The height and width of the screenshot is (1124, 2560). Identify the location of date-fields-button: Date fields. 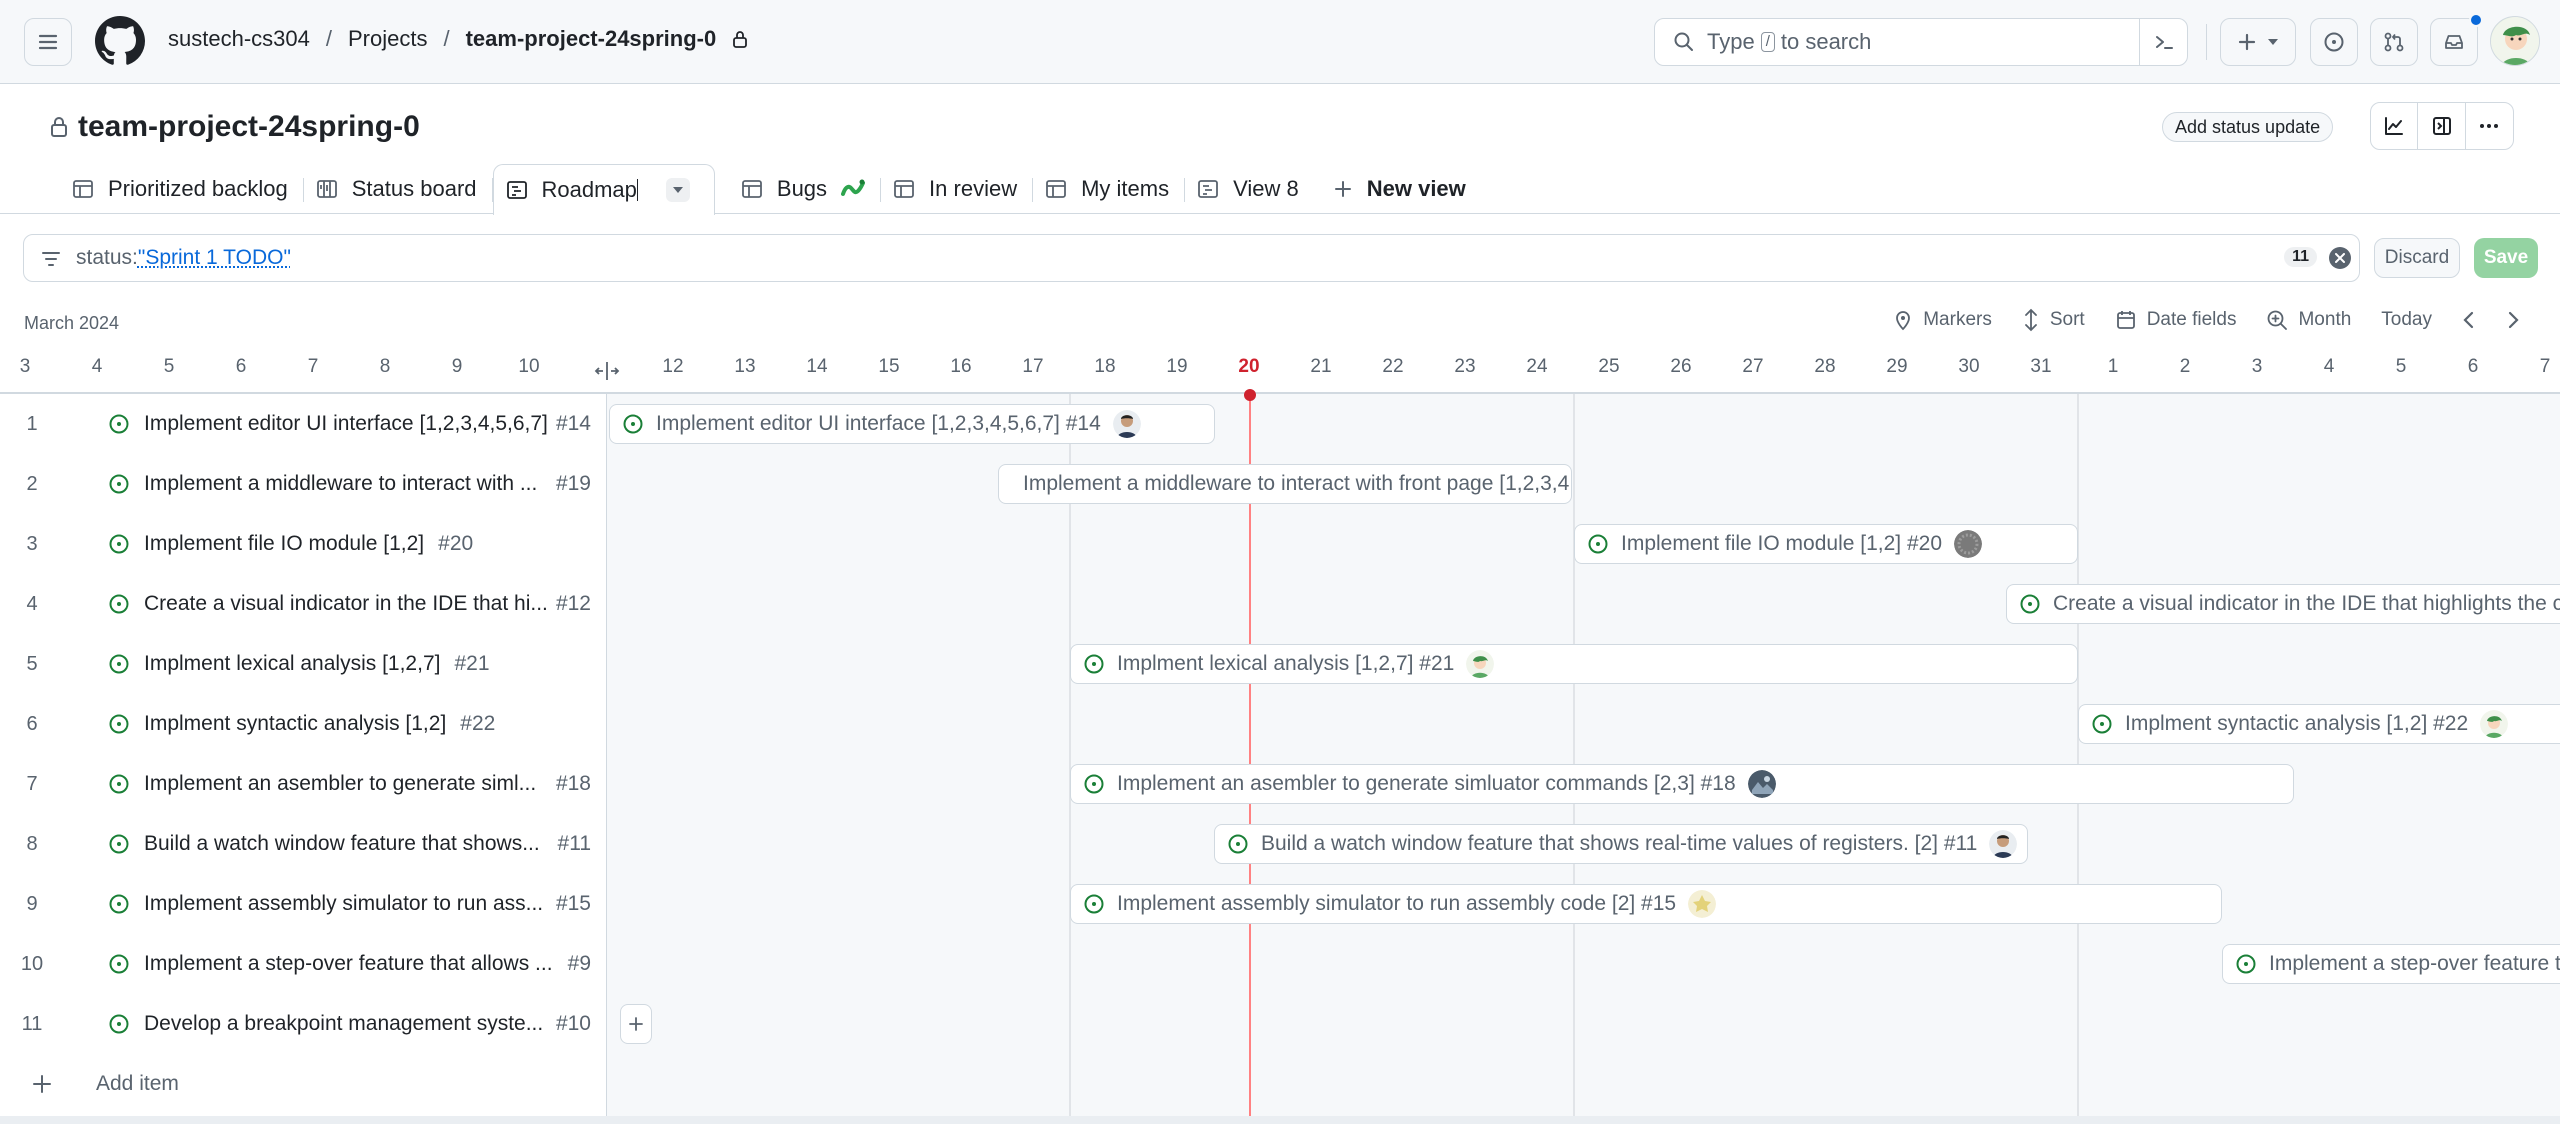
(2175, 320).